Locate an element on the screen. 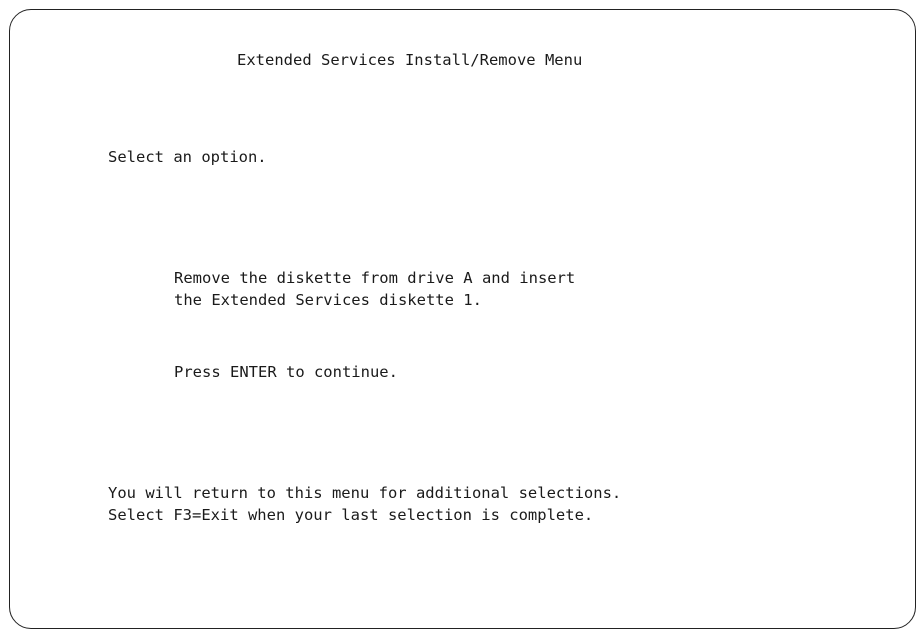  menu-title: Extended Services Install/Remove Menu is located at coordinates (410, 60).